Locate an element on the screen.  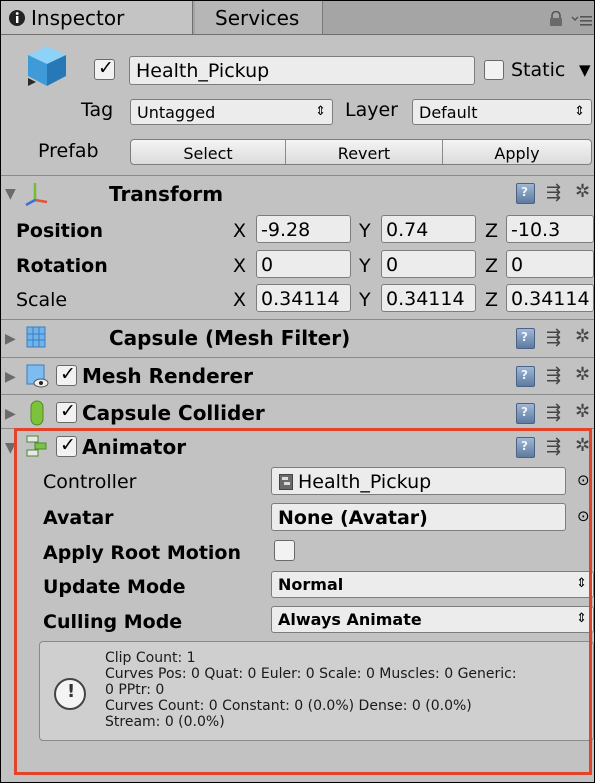
mesh-renderer-enabled-checkbox: ✓ is located at coordinates (66, 374).